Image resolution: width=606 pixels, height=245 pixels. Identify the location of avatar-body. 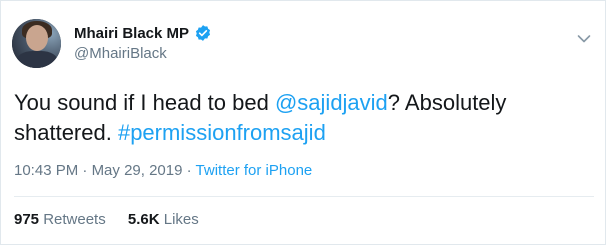
(37, 59).